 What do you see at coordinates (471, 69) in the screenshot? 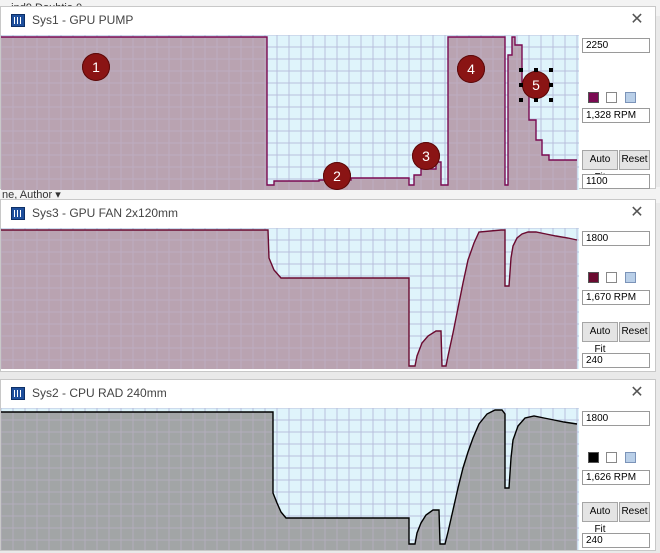
I see `annotation-marker-4: 4` at bounding box center [471, 69].